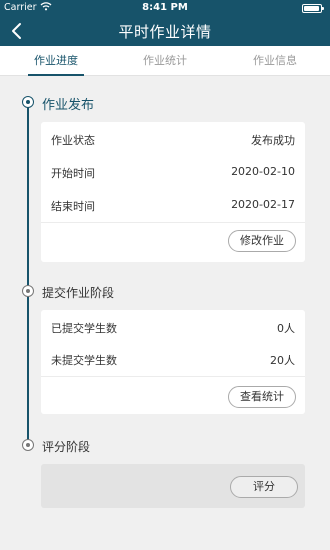 The width and height of the screenshot is (330, 550). I want to click on view-statistics-button: 查看统计, so click(262, 397).